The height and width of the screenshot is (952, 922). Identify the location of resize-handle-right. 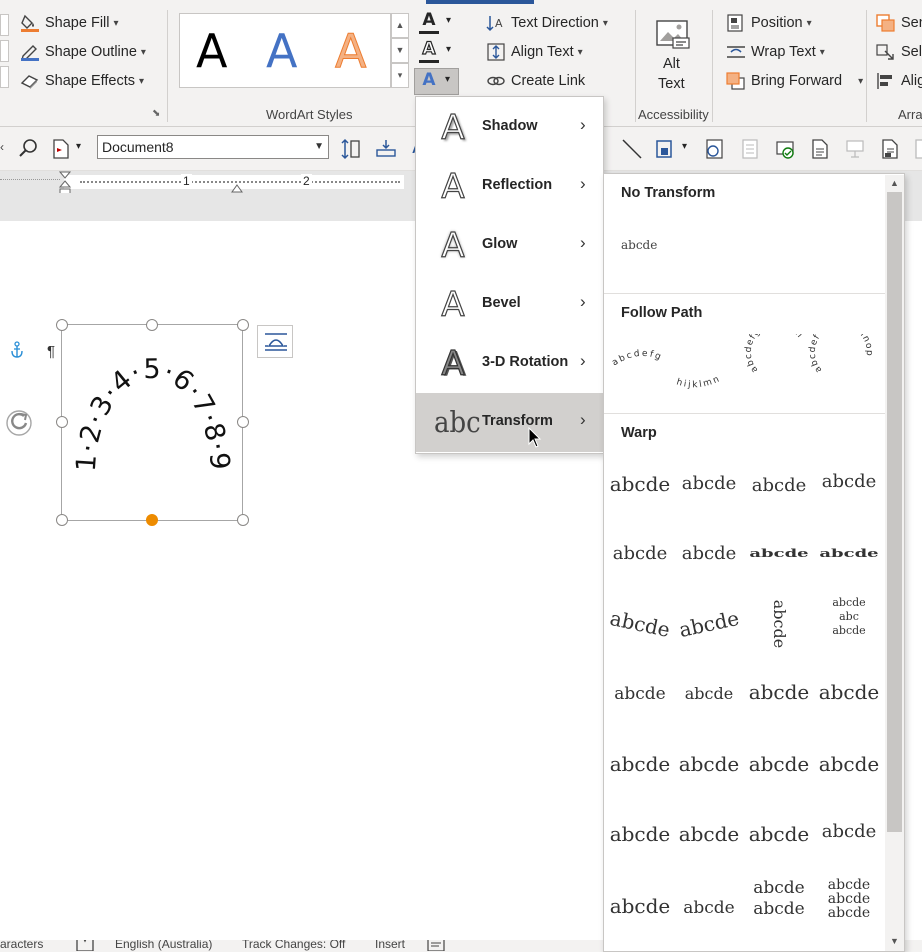
(243, 422).